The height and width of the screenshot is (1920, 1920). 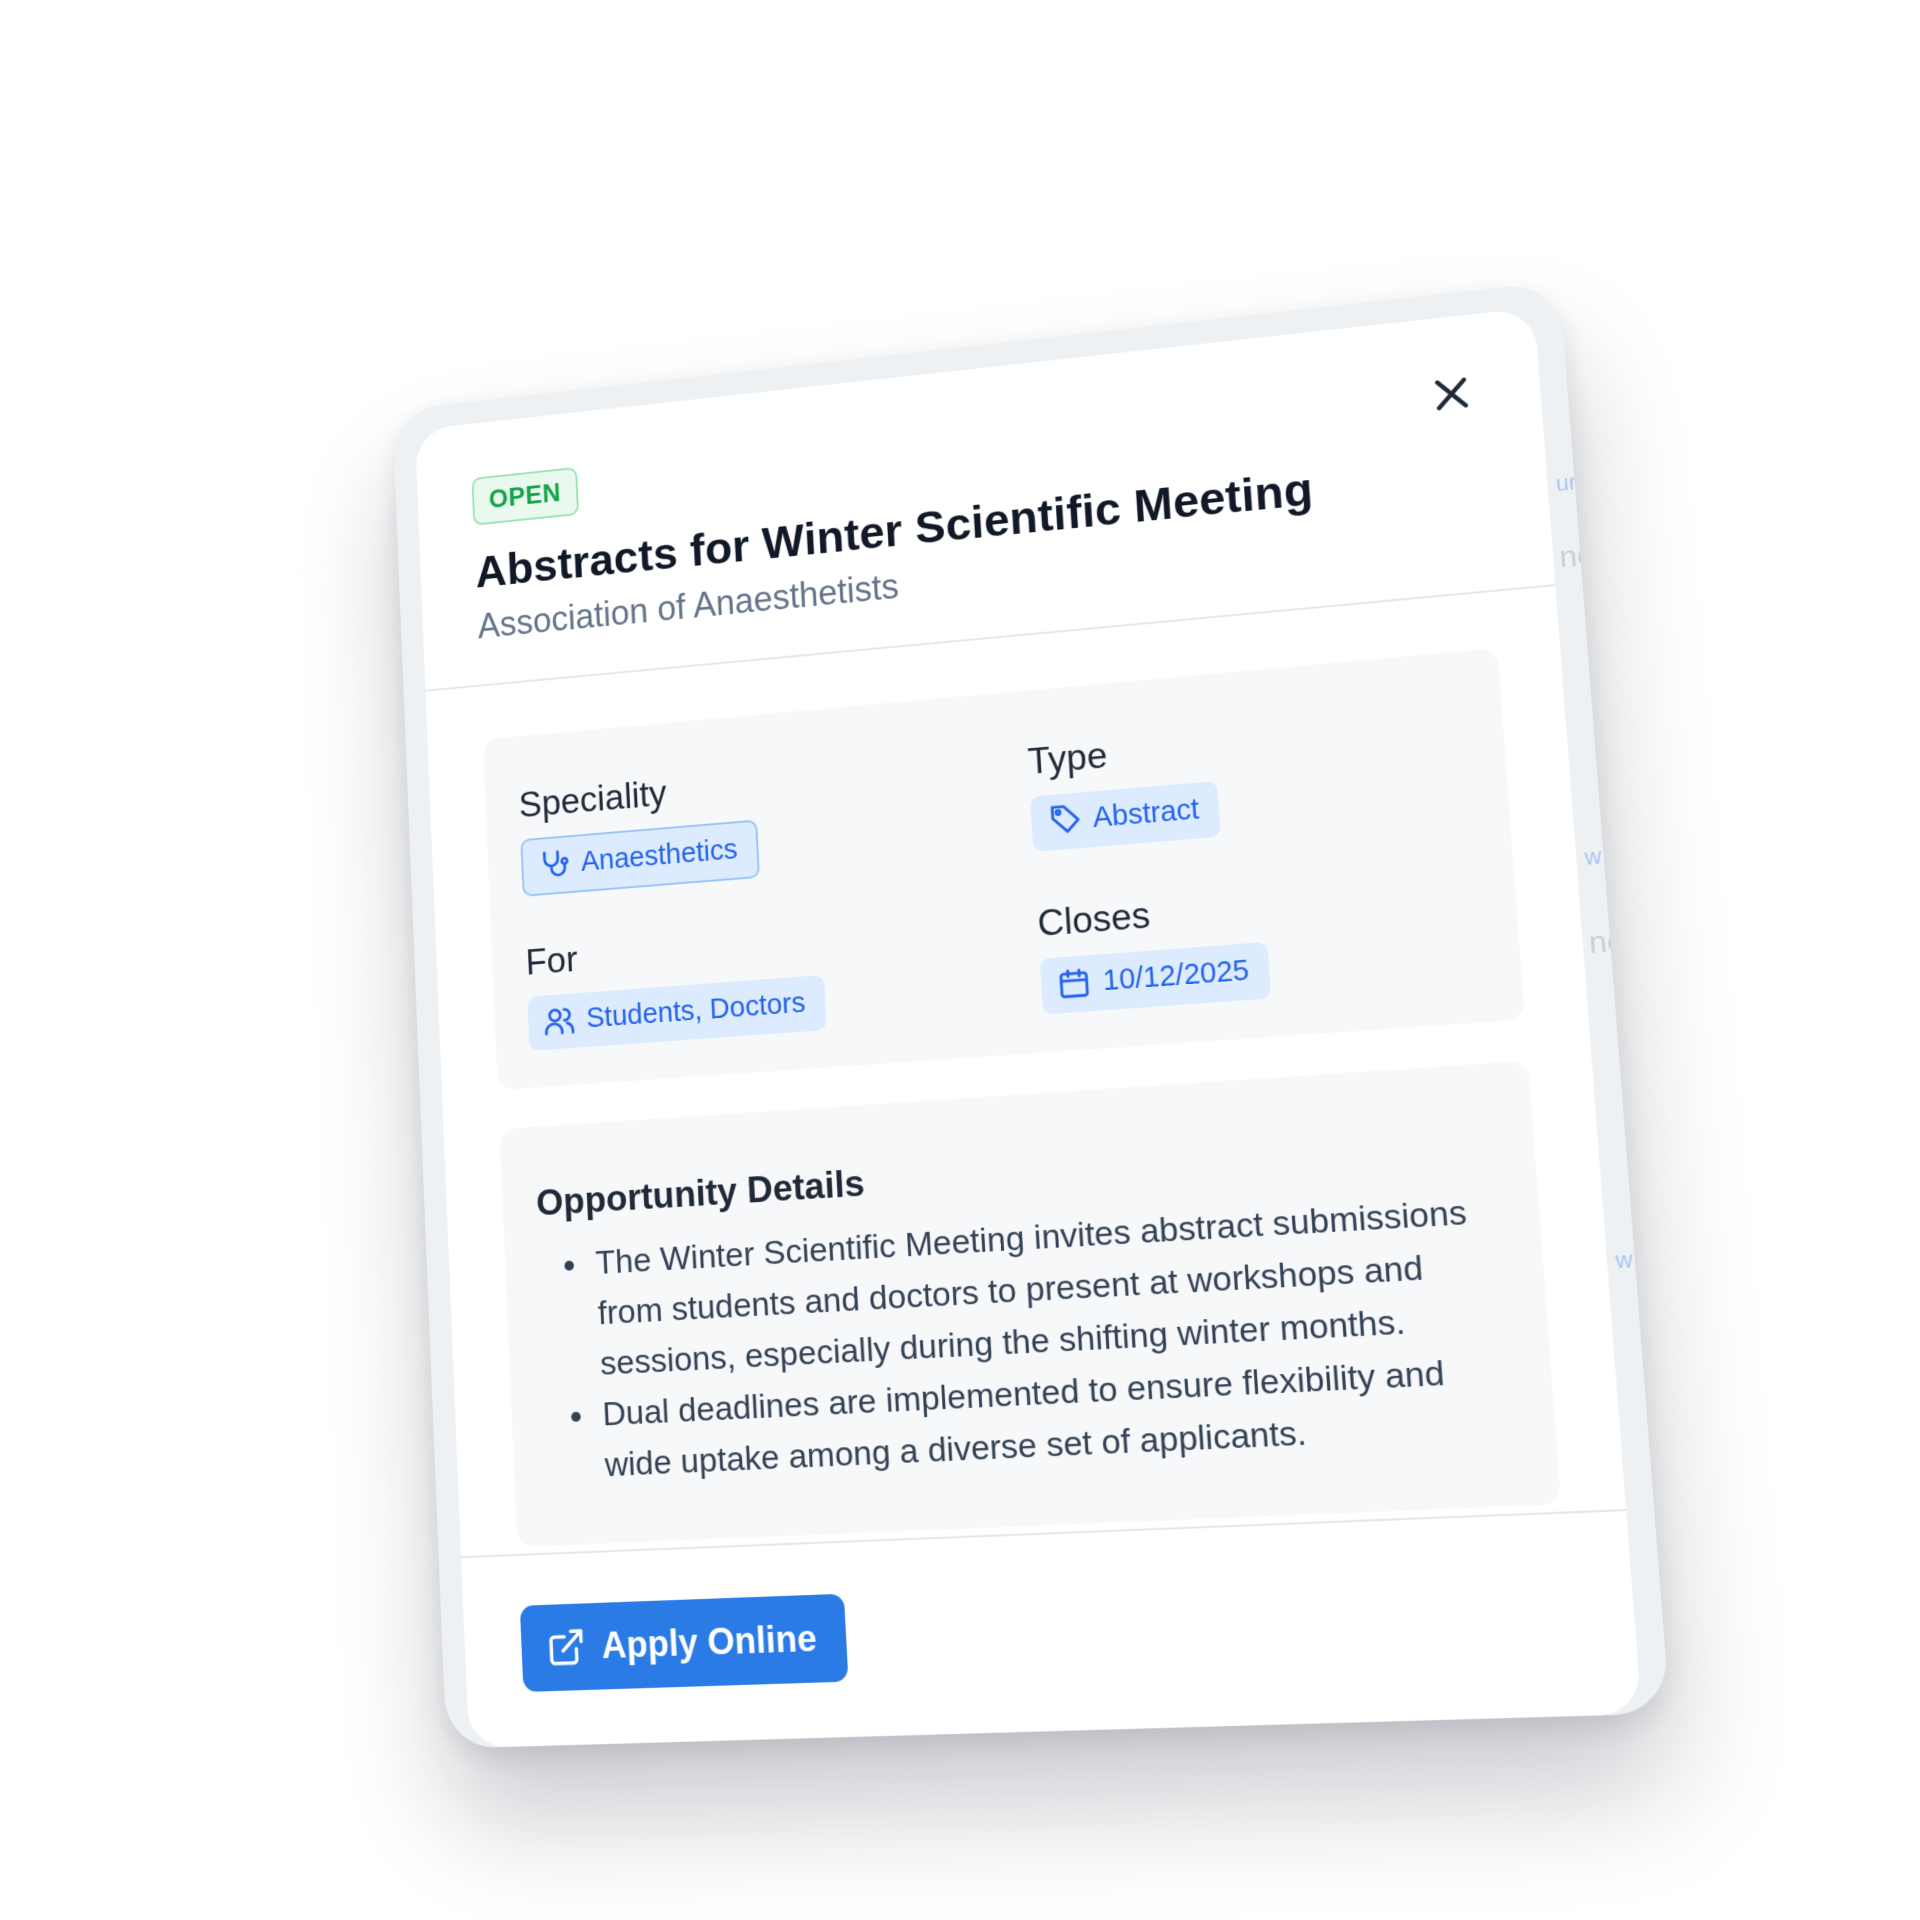 What do you see at coordinates (551, 960) in the screenshot?
I see `for-label: For` at bounding box center [551, 960].